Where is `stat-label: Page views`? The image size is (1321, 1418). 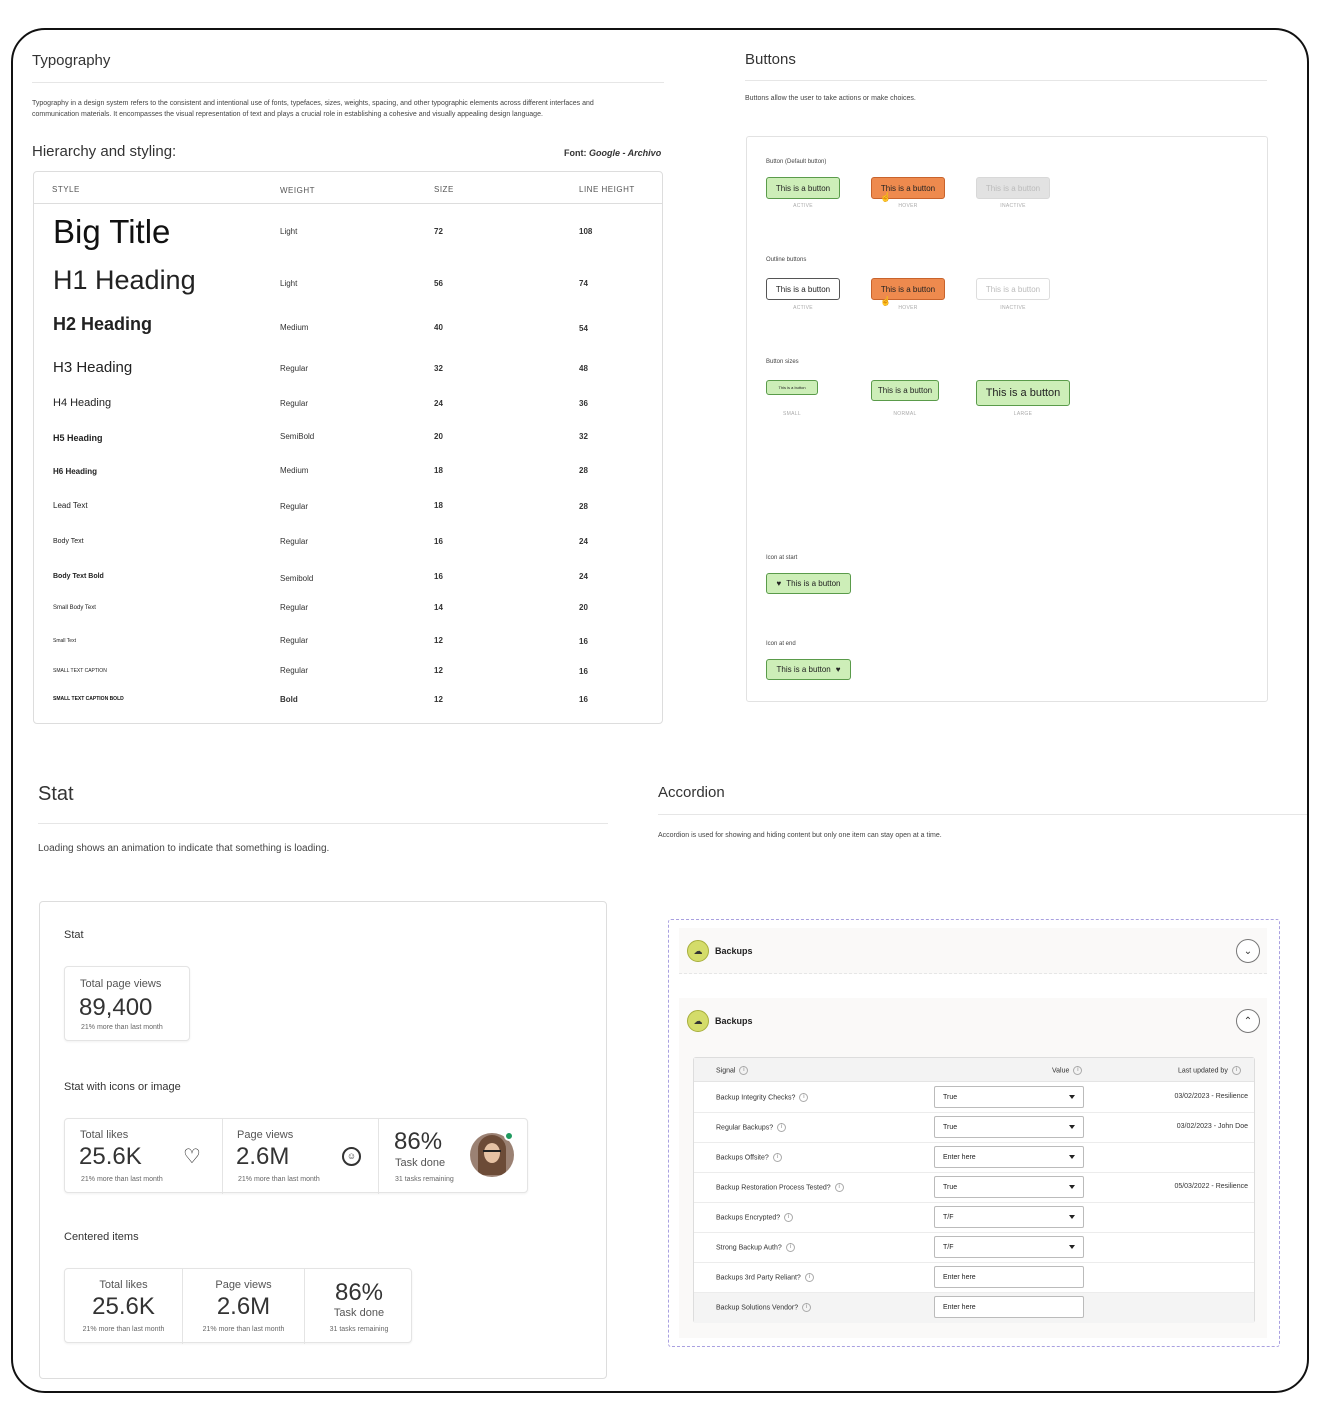
stat-label: Page views is located at coordinates (243, 1285).